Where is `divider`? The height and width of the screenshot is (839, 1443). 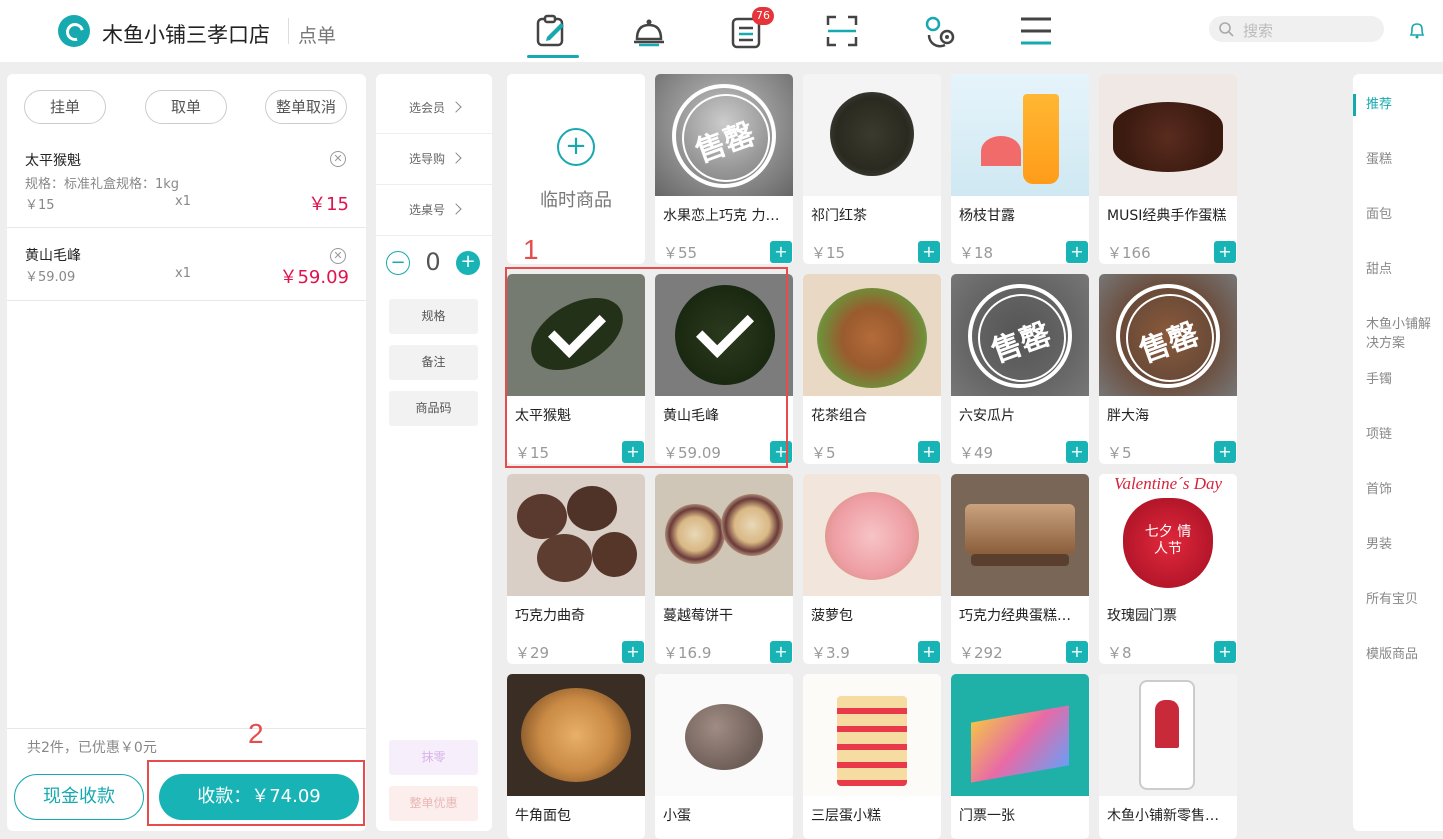
divider is located at coordinates (186, 728).